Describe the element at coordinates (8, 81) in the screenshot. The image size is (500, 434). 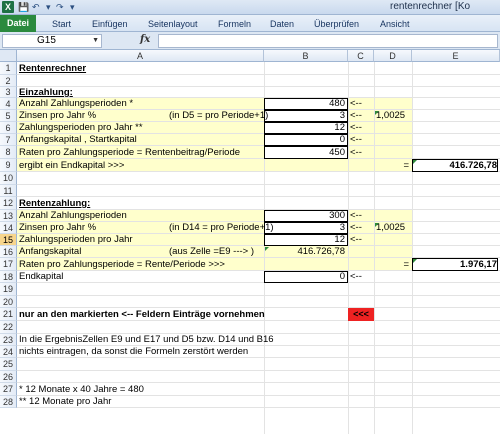
I see `row-header-2: 2` at that location.